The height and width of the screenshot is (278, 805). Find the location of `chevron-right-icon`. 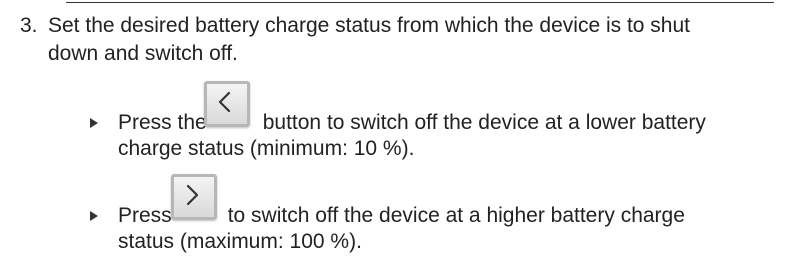

chevron-right-icon is located at coordinates (192, 195).